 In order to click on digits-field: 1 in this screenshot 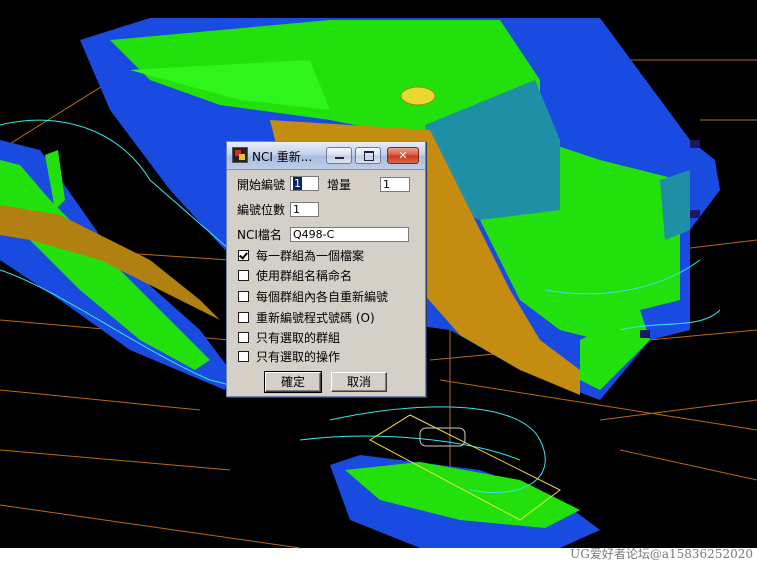, I will do `click(304, 209)`.